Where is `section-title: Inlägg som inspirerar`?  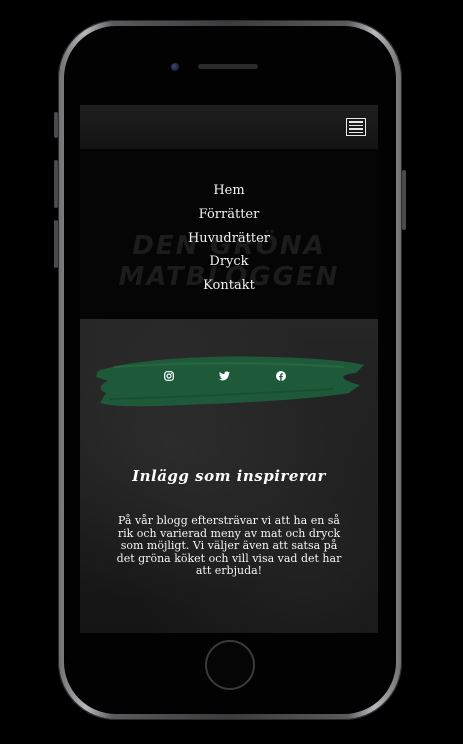 section-title: Inlägg som inspirerar is located at coordinates (229, 476).